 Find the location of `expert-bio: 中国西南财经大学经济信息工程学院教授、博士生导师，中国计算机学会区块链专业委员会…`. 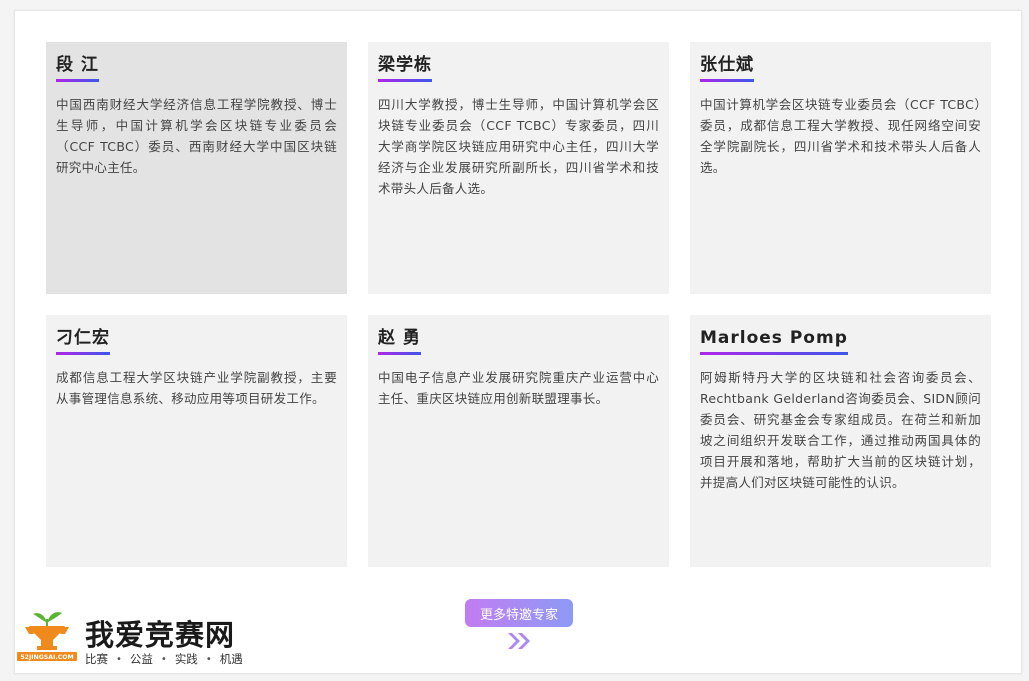

expert-bio: 中国西南财经大学经济信息工程学院教授、博士生导师，中国计算机学会区块链专业委员会… is located at coordinates (196, 136).